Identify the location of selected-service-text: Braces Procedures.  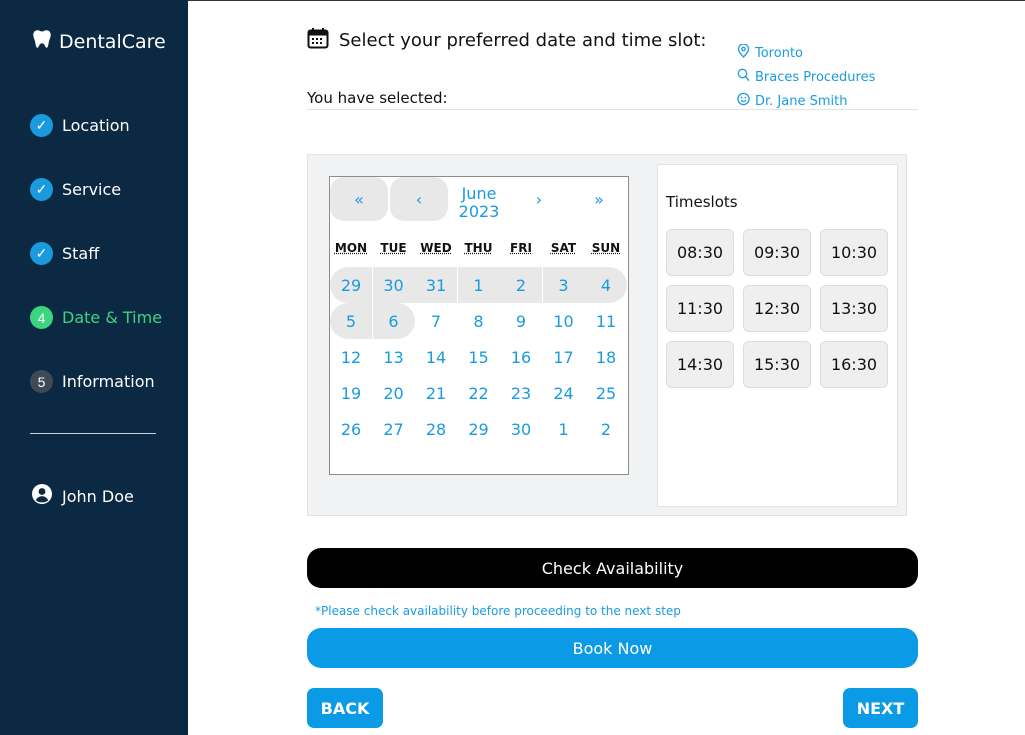
(815, 77).